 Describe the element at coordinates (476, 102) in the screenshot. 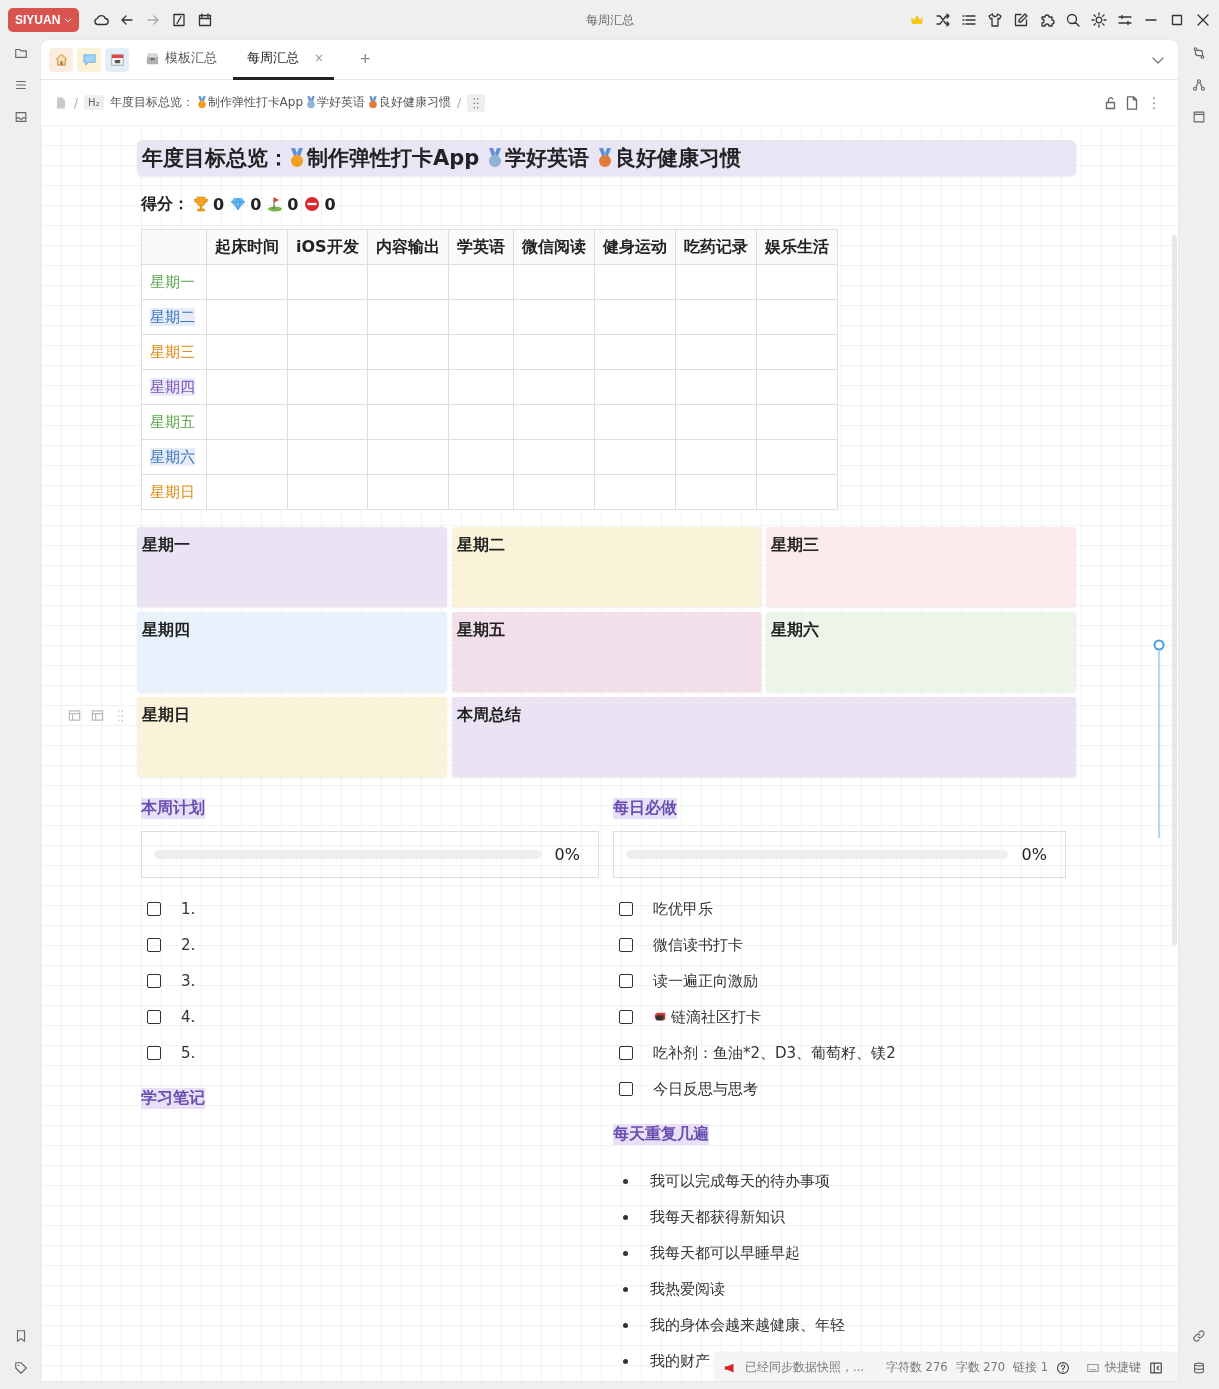

I see `drag-handle-icon` at that location.